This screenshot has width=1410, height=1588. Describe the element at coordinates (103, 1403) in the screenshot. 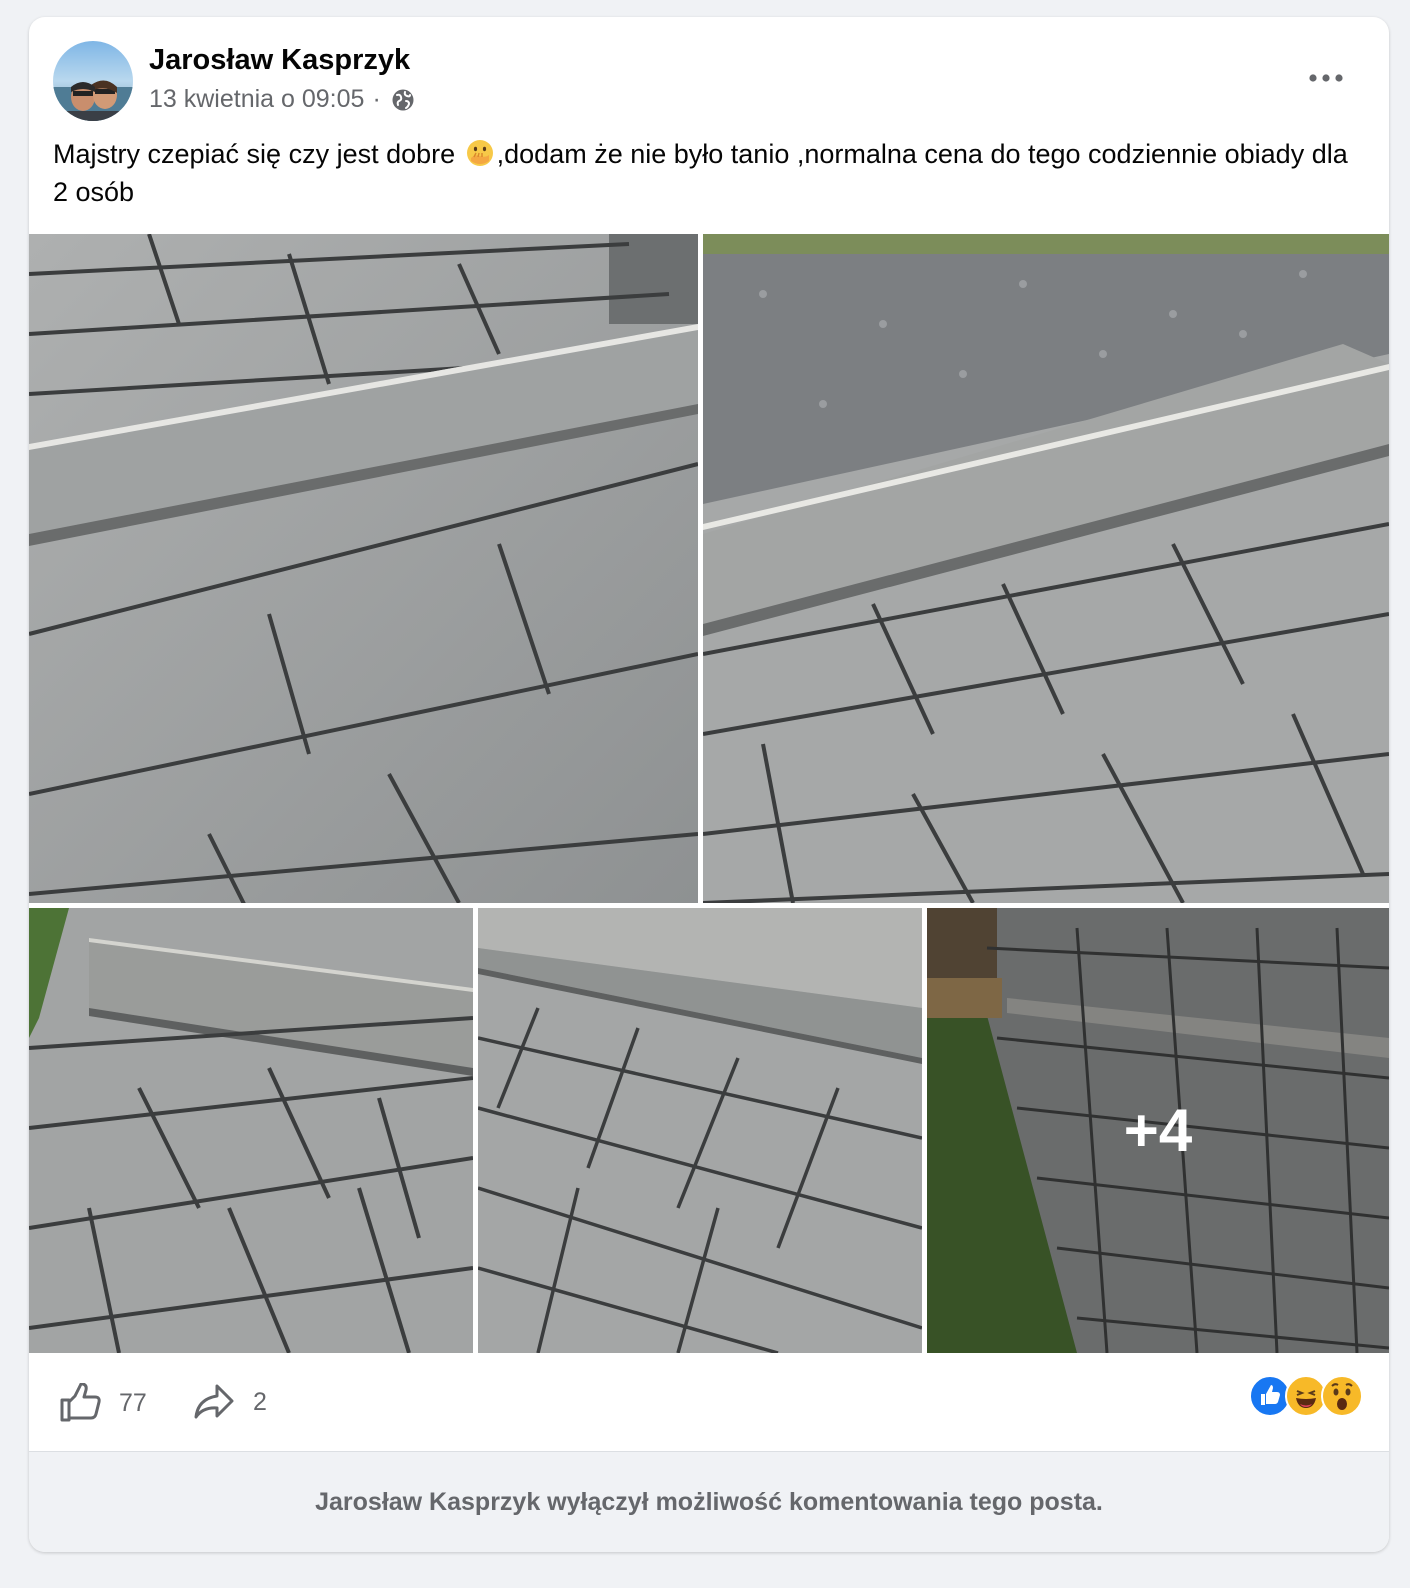

I see `like-button: 77` at that location.